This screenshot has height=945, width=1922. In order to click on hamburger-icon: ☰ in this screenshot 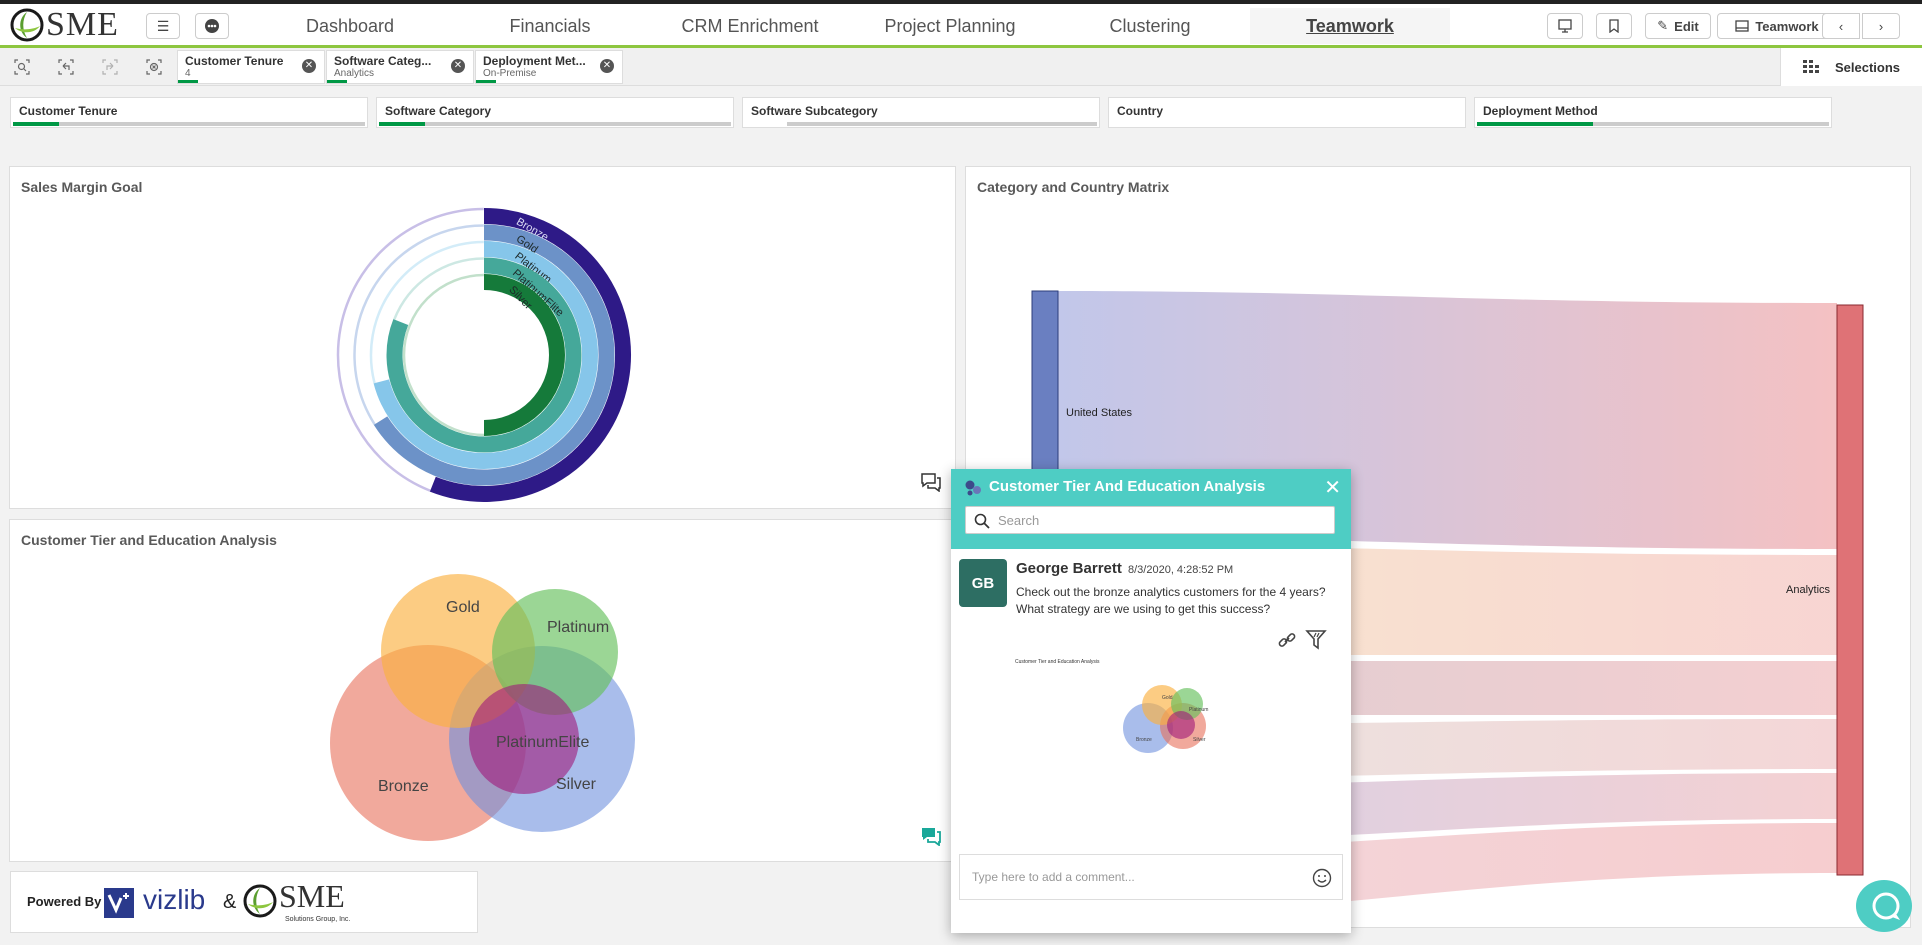, I will do `click(163, 25)`.